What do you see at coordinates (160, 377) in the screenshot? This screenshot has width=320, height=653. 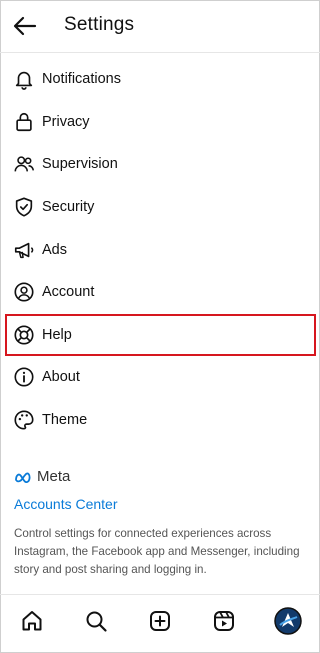 I see `menu-item-about: About` at bounding box center [160, 377].